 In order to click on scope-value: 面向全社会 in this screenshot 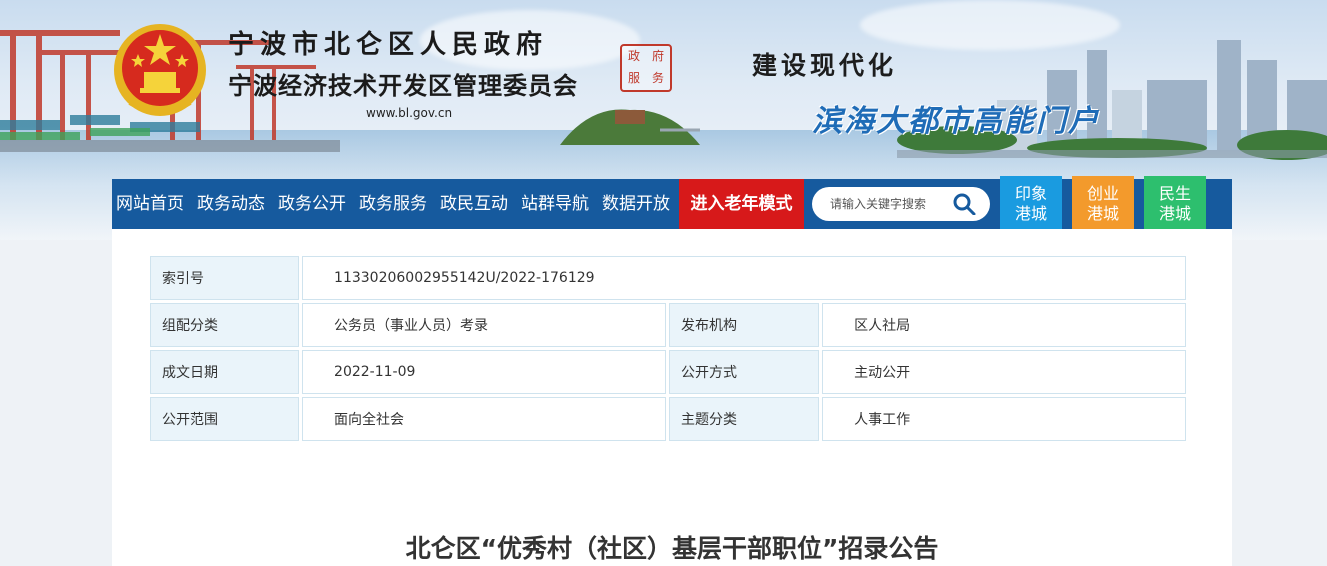, I will do `click(484, 419)`.